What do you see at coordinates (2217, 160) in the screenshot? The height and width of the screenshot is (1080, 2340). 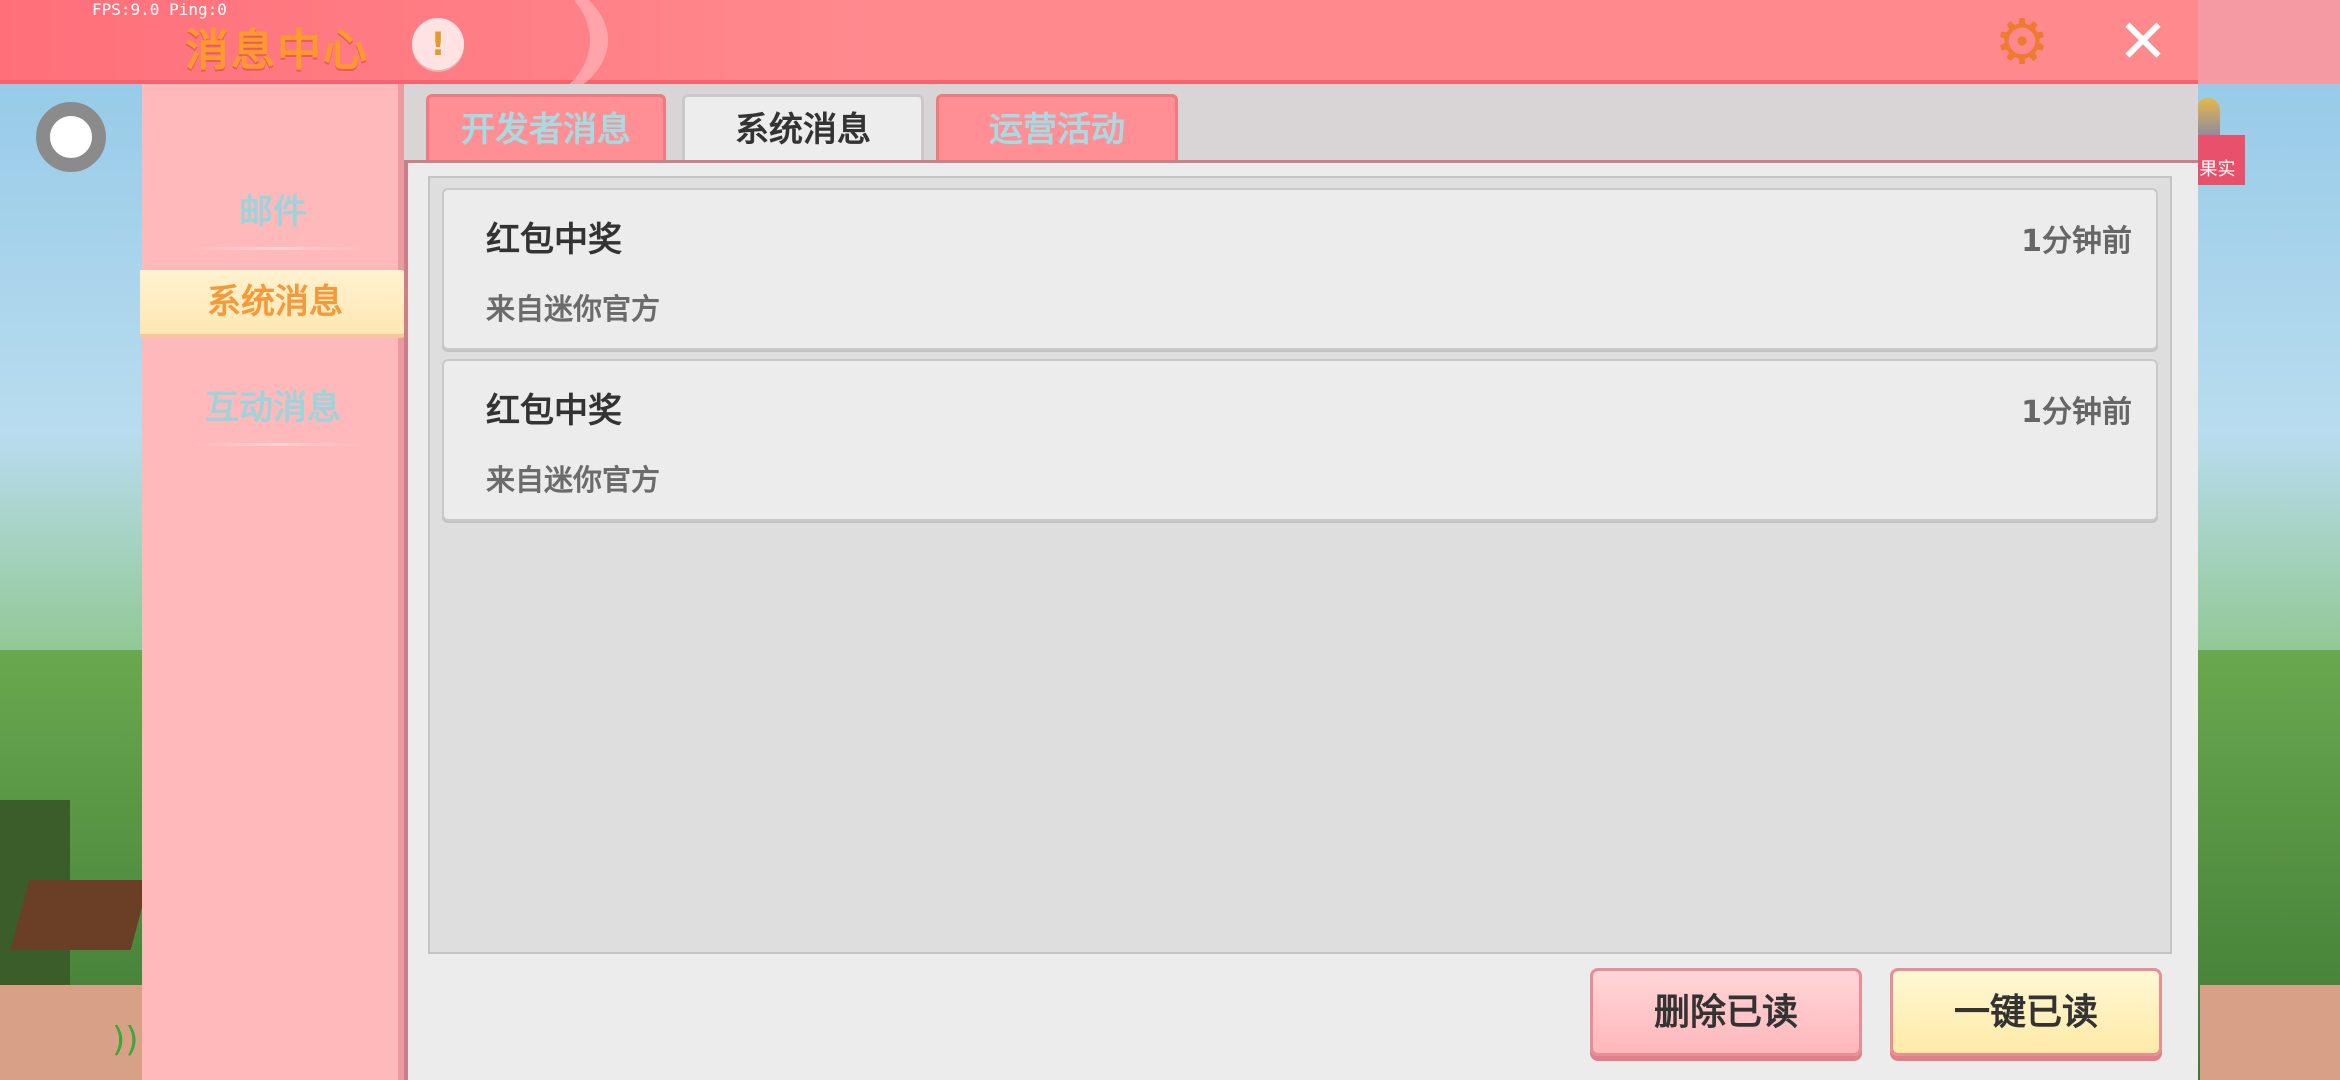 I see `fruit-tag: 果实` at bounding box center [2217, 160].